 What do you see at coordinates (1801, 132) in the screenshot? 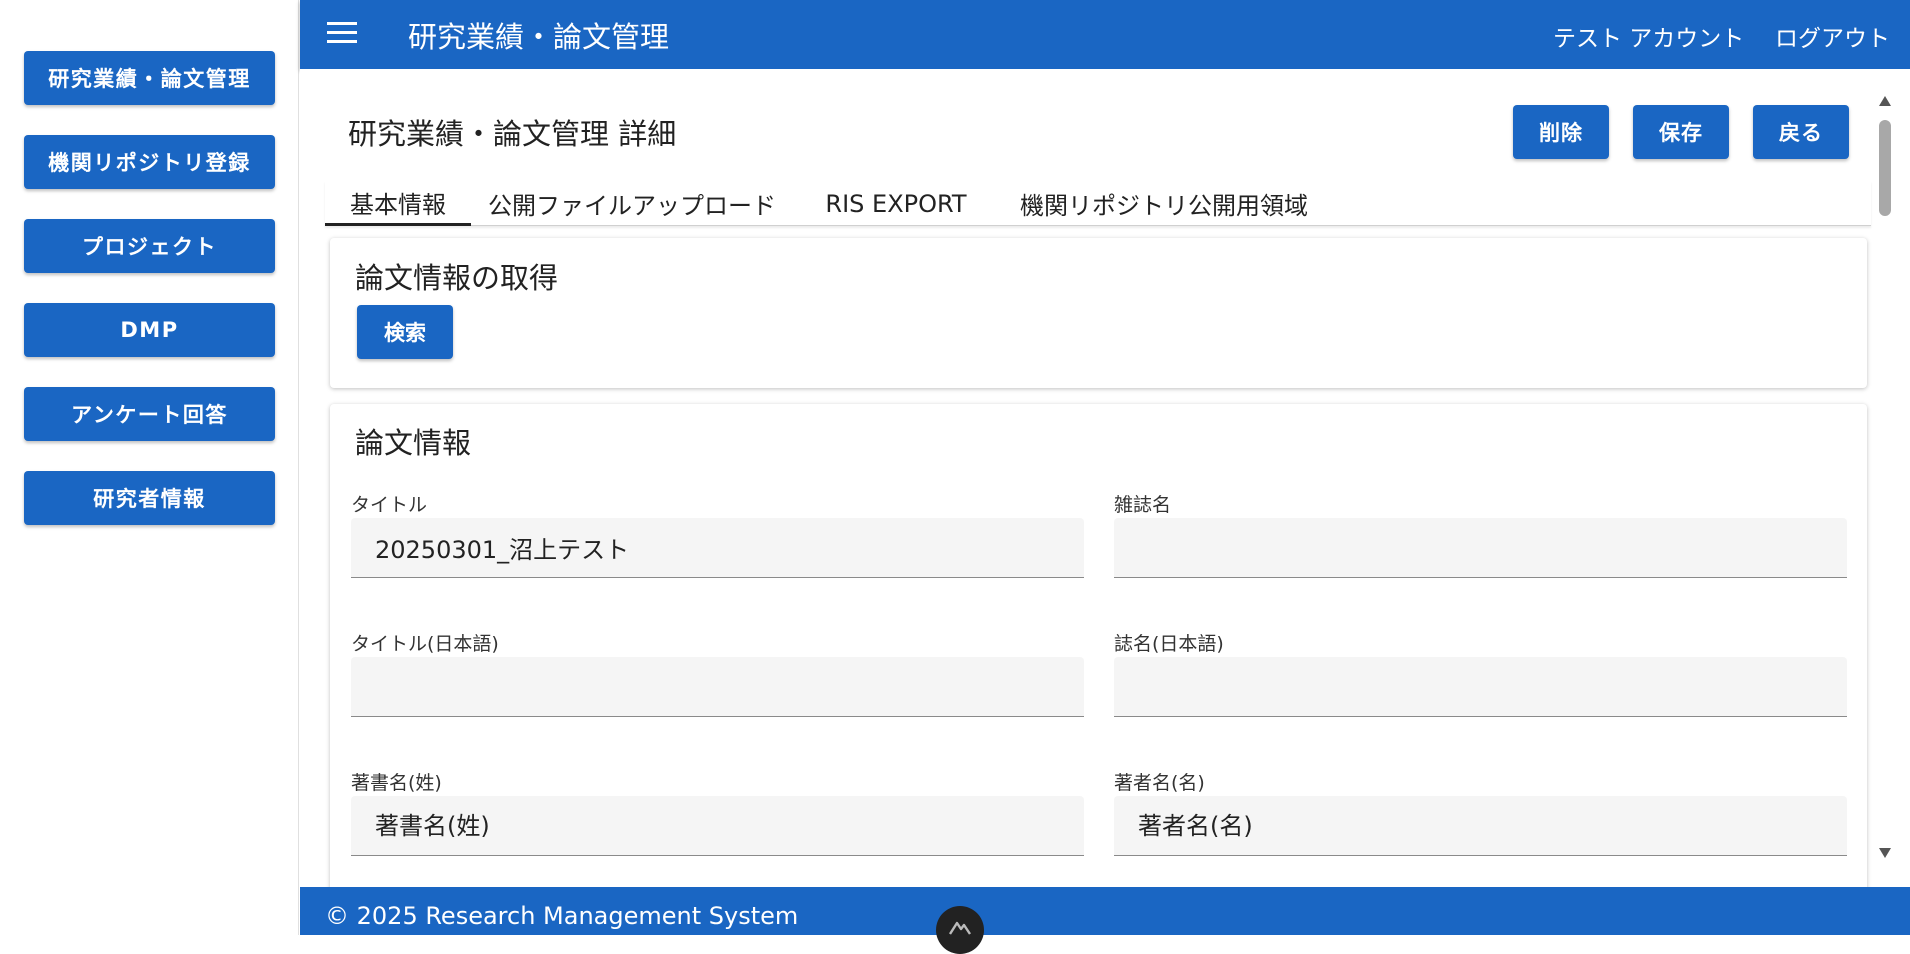
I see `back-button: 戻る` at bounding box center [1801, 132].